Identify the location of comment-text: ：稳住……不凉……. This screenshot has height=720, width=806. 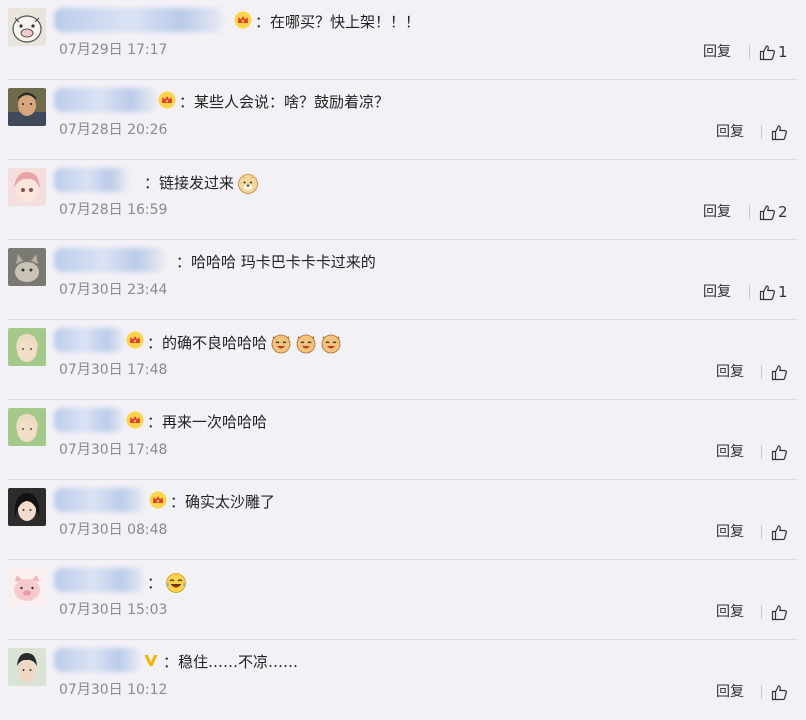
(231, 662).